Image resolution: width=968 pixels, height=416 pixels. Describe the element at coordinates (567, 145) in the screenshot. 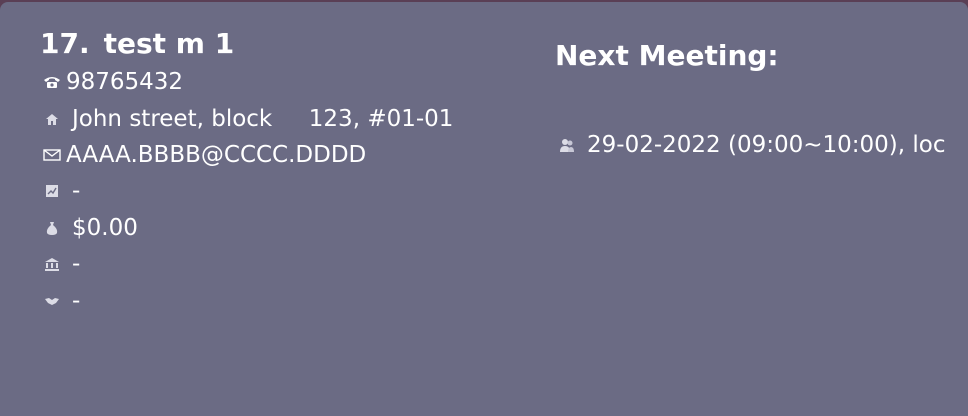

I see `meeting-people-icon` at that location.